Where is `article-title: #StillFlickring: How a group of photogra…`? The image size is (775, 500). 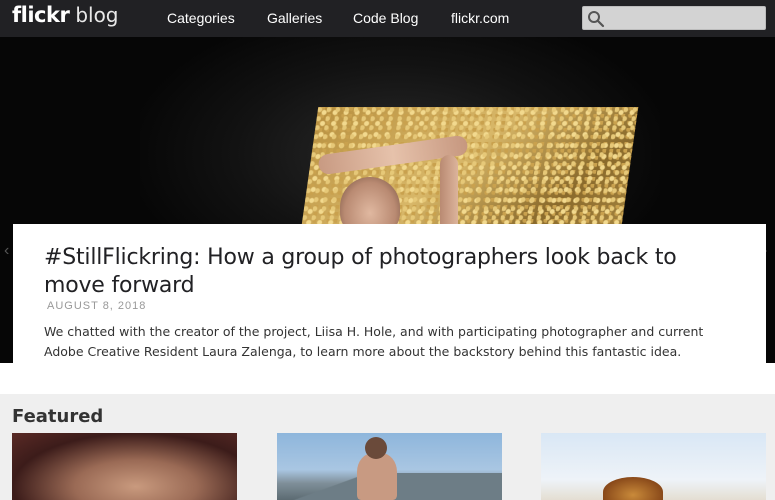 article-title: #StillFlickring: How a group of photogra… is located at coordinates (384, 272).